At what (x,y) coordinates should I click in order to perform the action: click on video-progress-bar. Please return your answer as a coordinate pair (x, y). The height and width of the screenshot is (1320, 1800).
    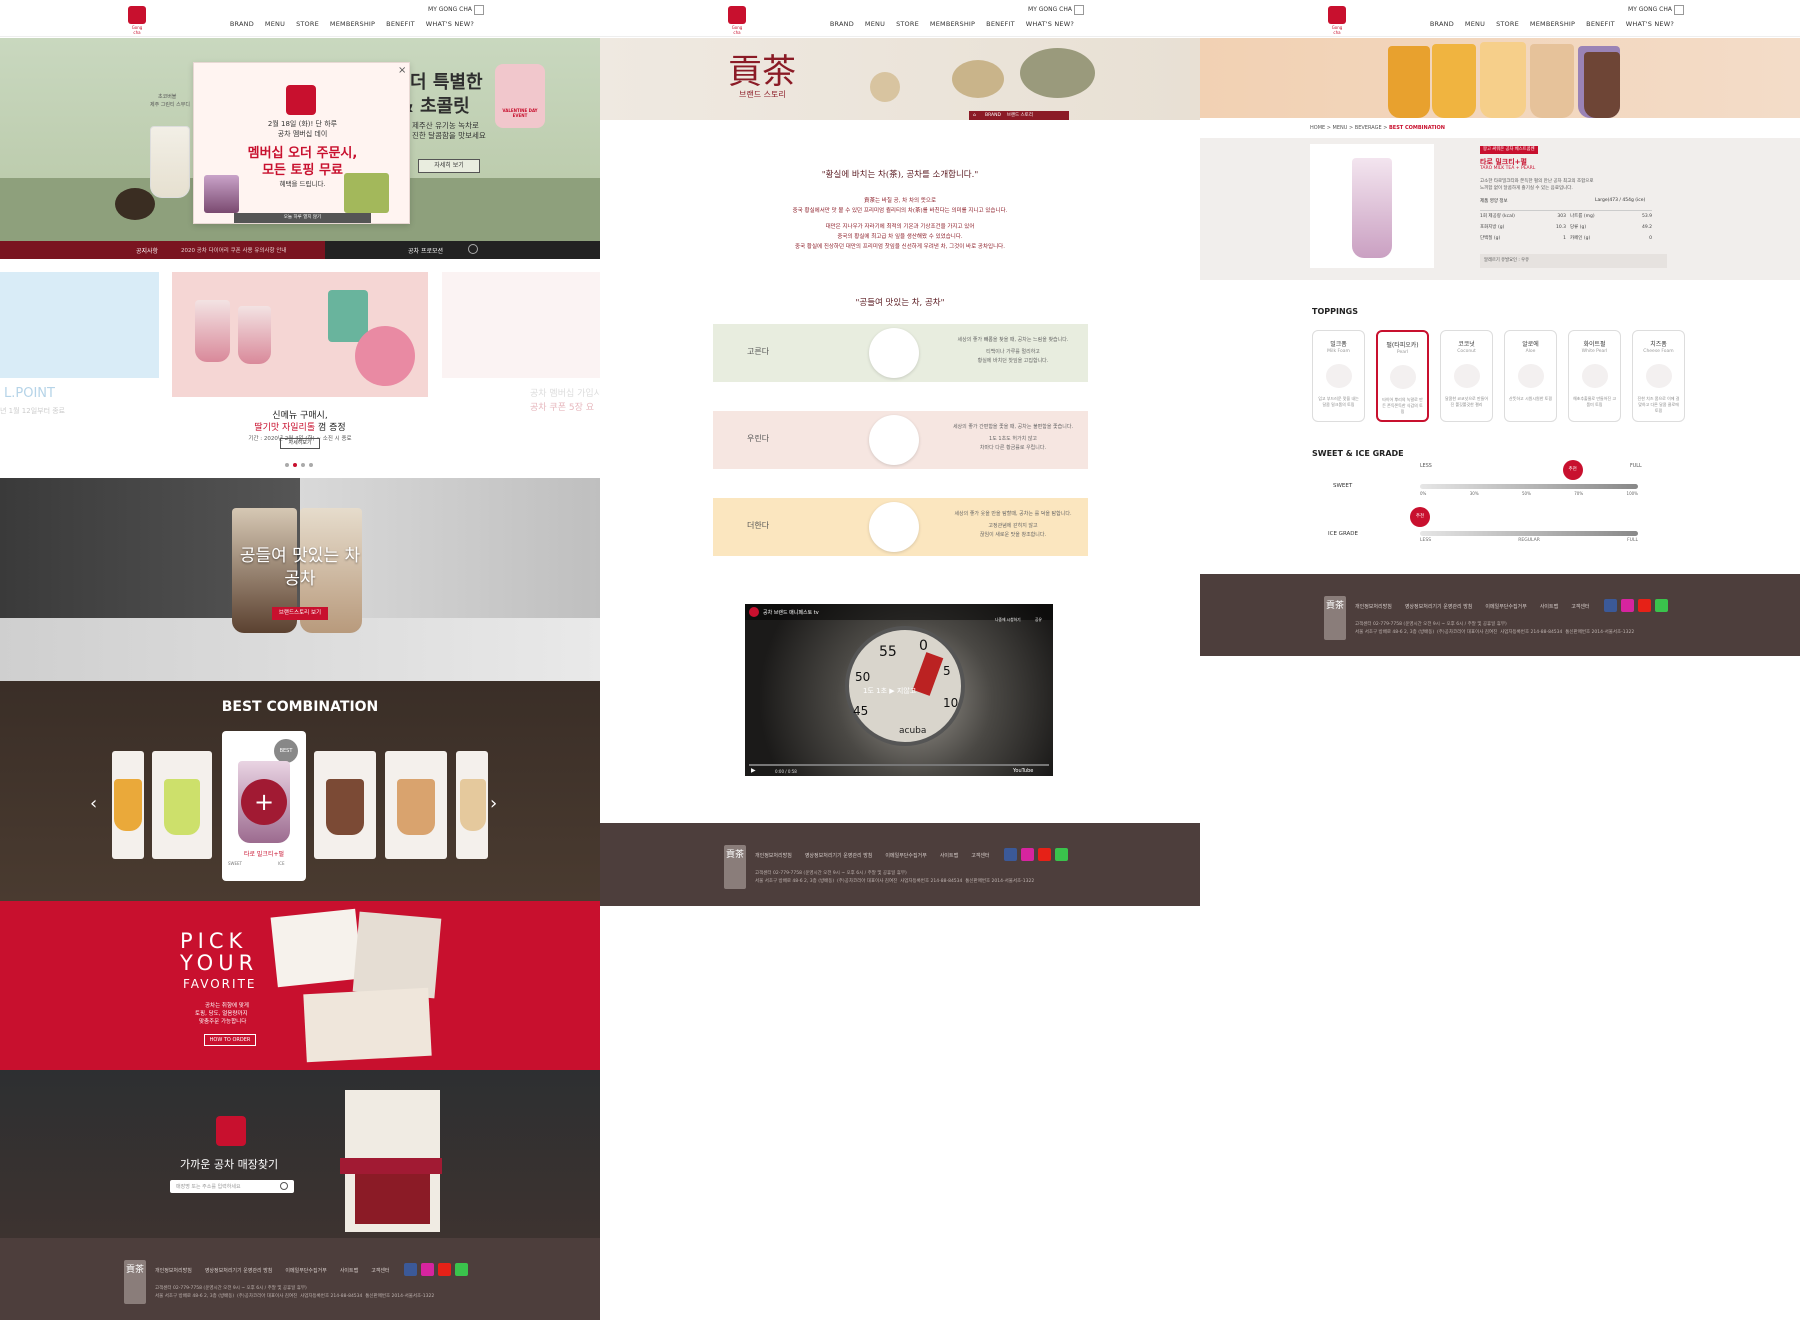
    Looking at the image, I should click on (899, 765).